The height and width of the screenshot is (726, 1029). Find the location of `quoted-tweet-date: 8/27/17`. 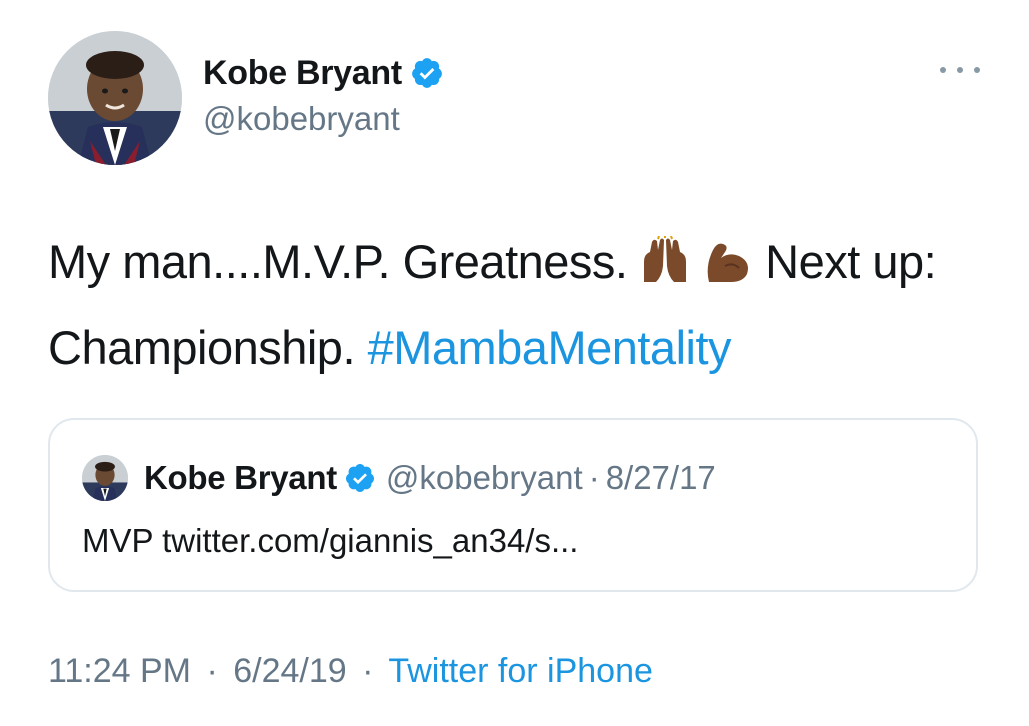

quoted-tweet-date: 8/27/17 is located at coordinates (660, 477).